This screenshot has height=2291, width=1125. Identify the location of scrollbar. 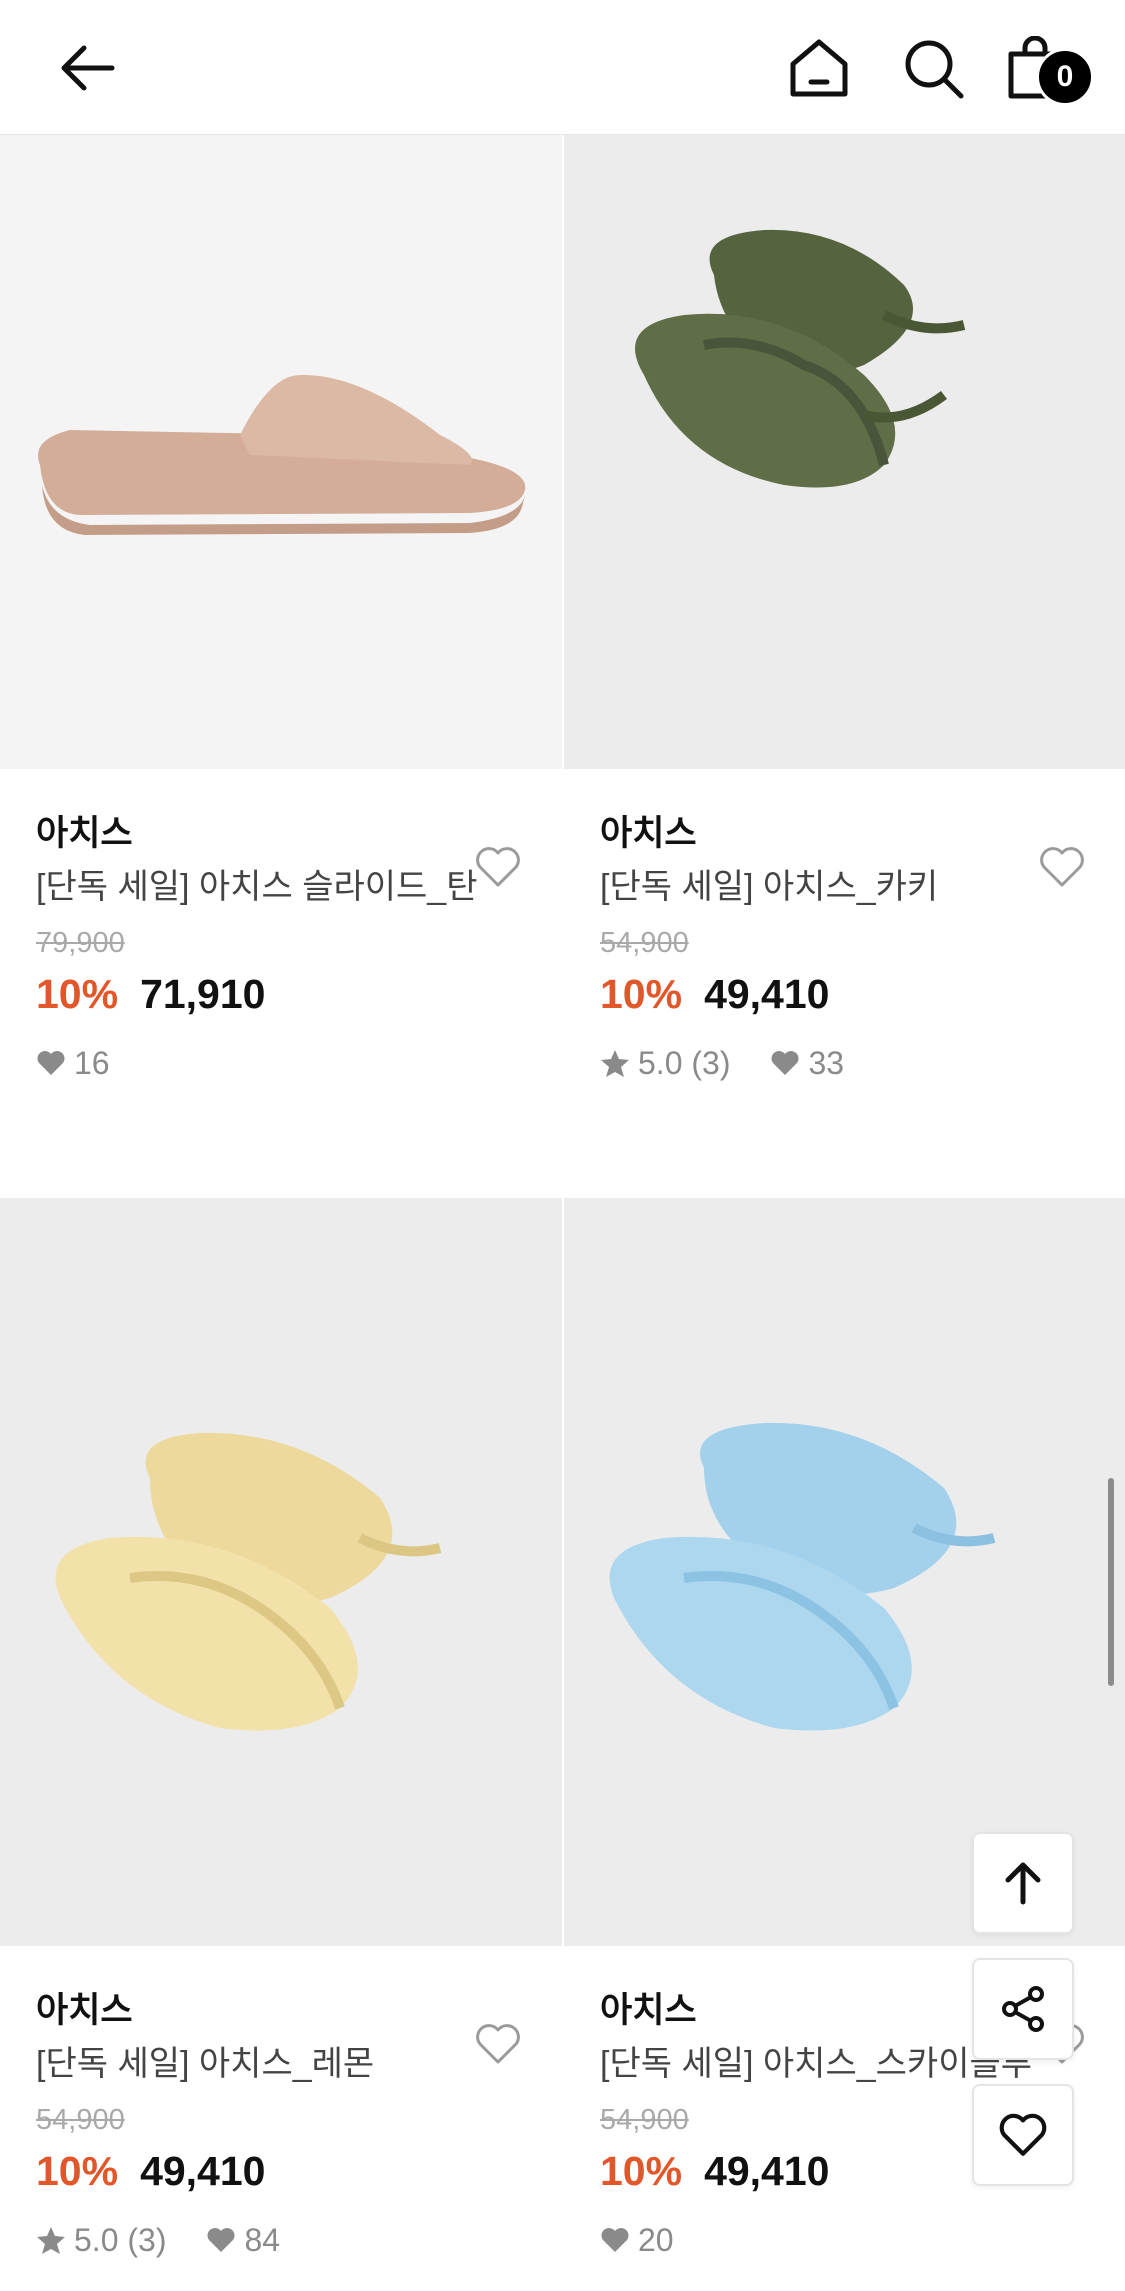
(1111, 1582).